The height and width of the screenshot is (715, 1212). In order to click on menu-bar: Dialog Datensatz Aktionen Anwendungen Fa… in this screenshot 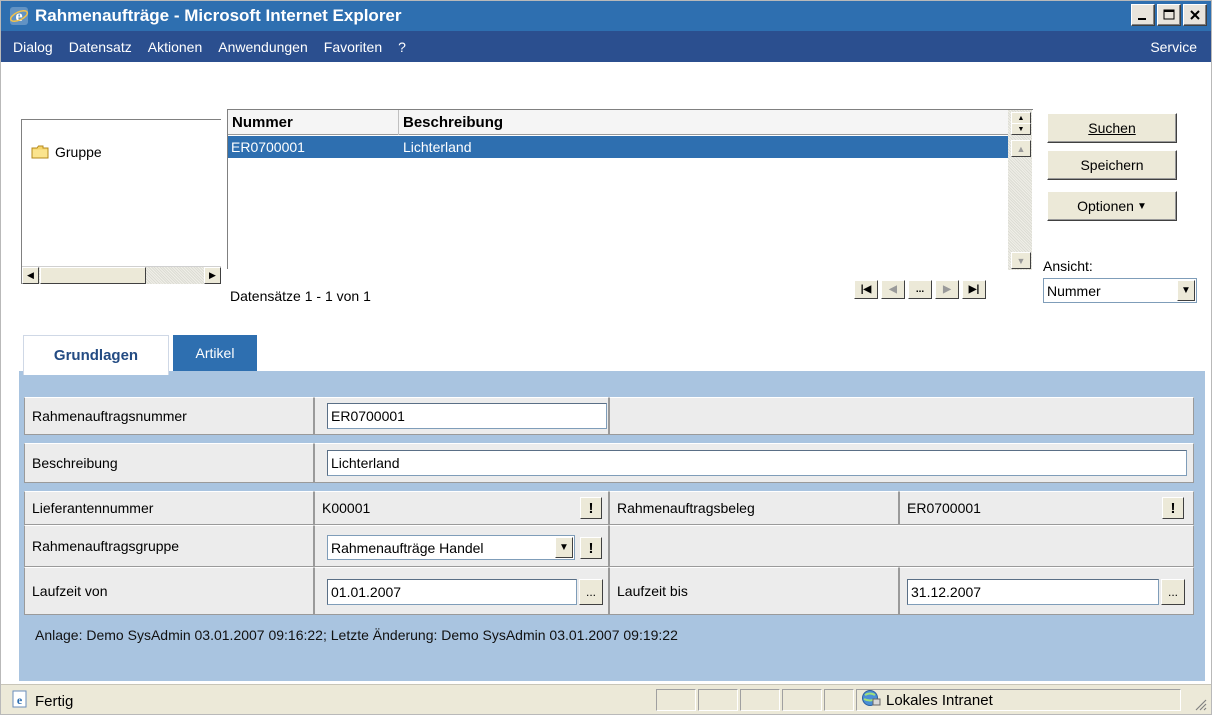, I will do `click(606, 46)`.